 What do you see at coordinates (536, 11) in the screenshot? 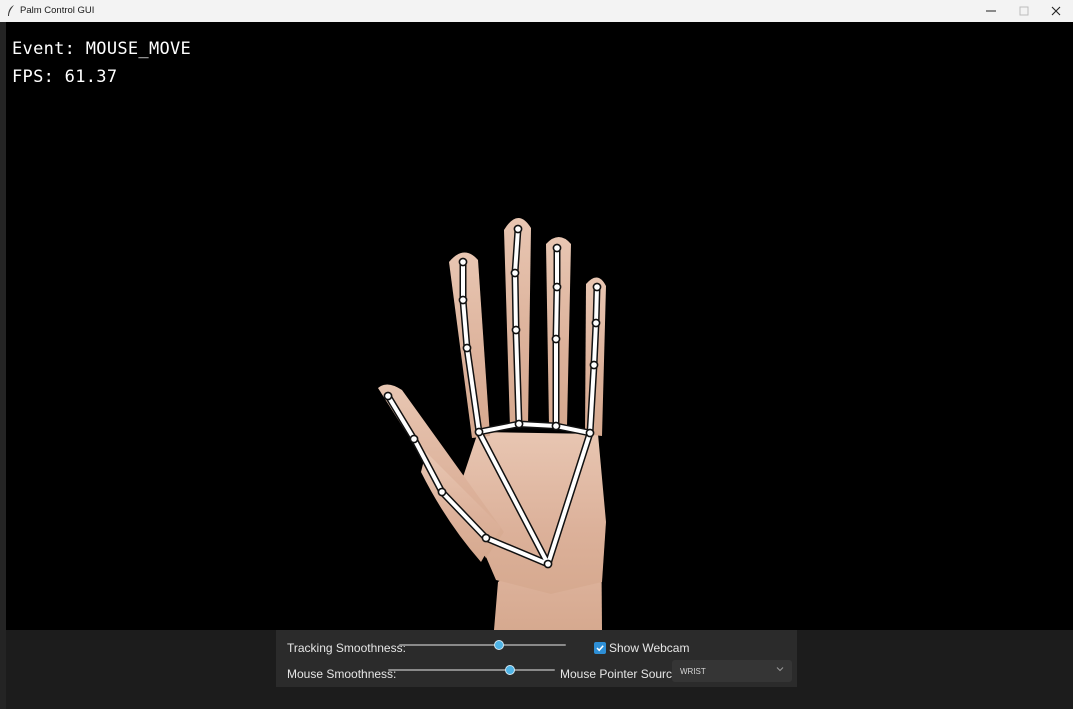
I see `title-bar: Palm Control GUI` at bounding box center [536, 11].